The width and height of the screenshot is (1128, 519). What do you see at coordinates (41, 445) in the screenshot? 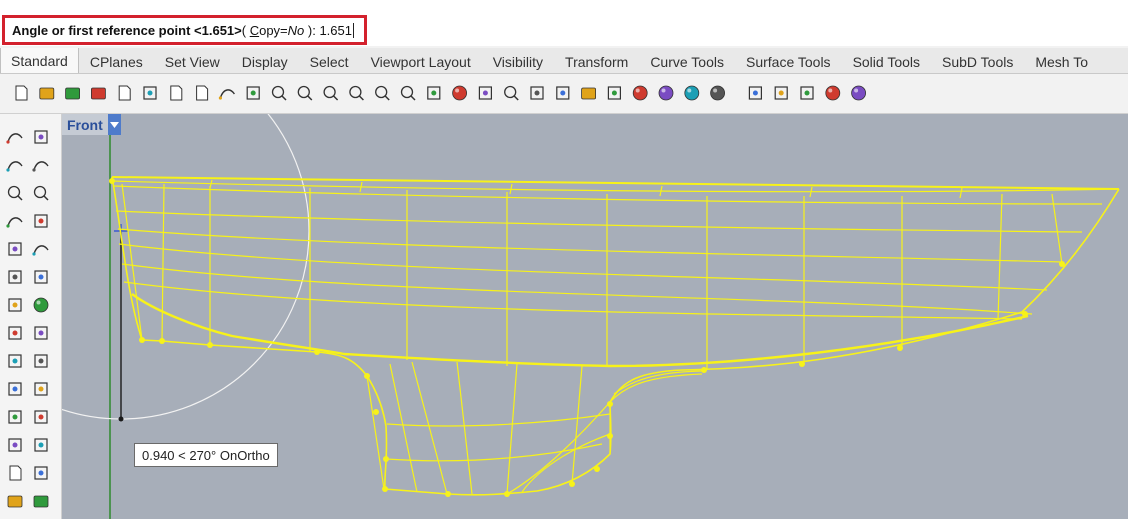
I see `control-points-icon` at bounding box center [41, 445].